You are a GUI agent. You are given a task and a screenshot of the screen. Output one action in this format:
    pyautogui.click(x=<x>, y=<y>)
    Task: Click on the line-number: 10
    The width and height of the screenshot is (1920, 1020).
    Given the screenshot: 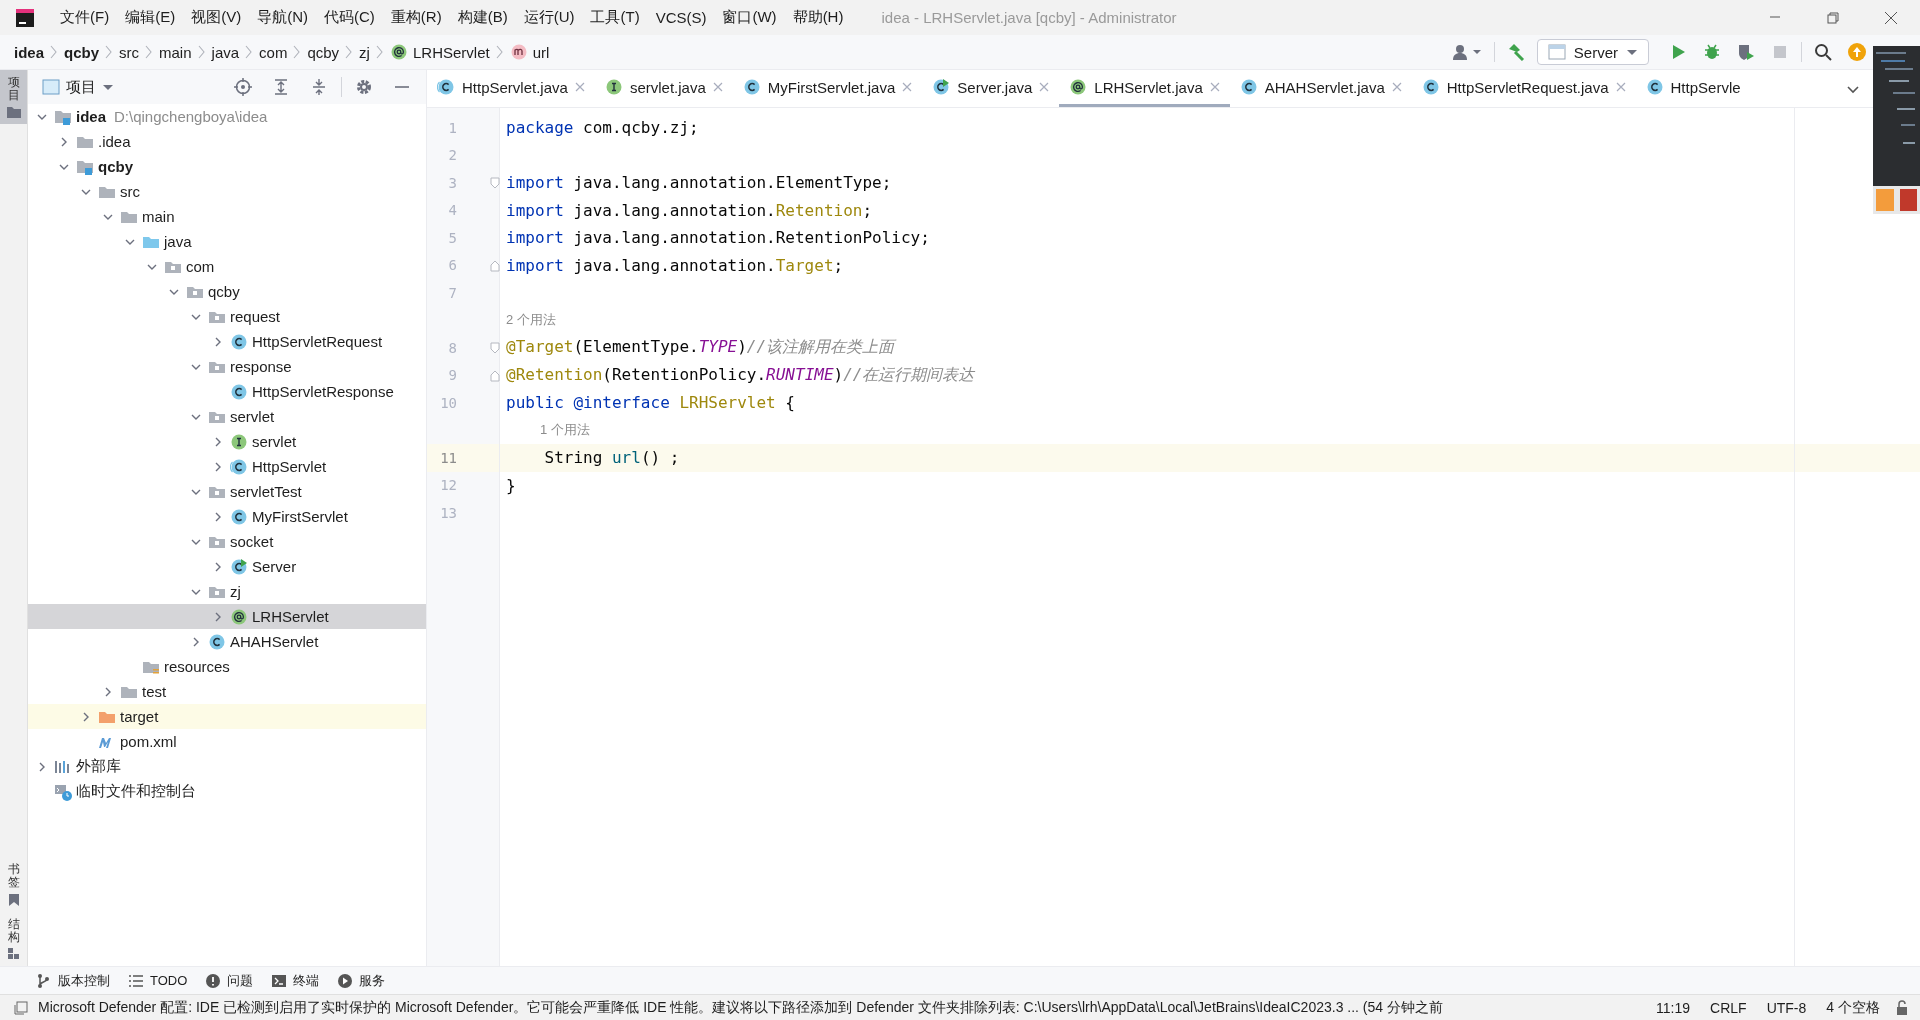 What is the action you would take?
    pyautogui.click(x=448, y=402)
    